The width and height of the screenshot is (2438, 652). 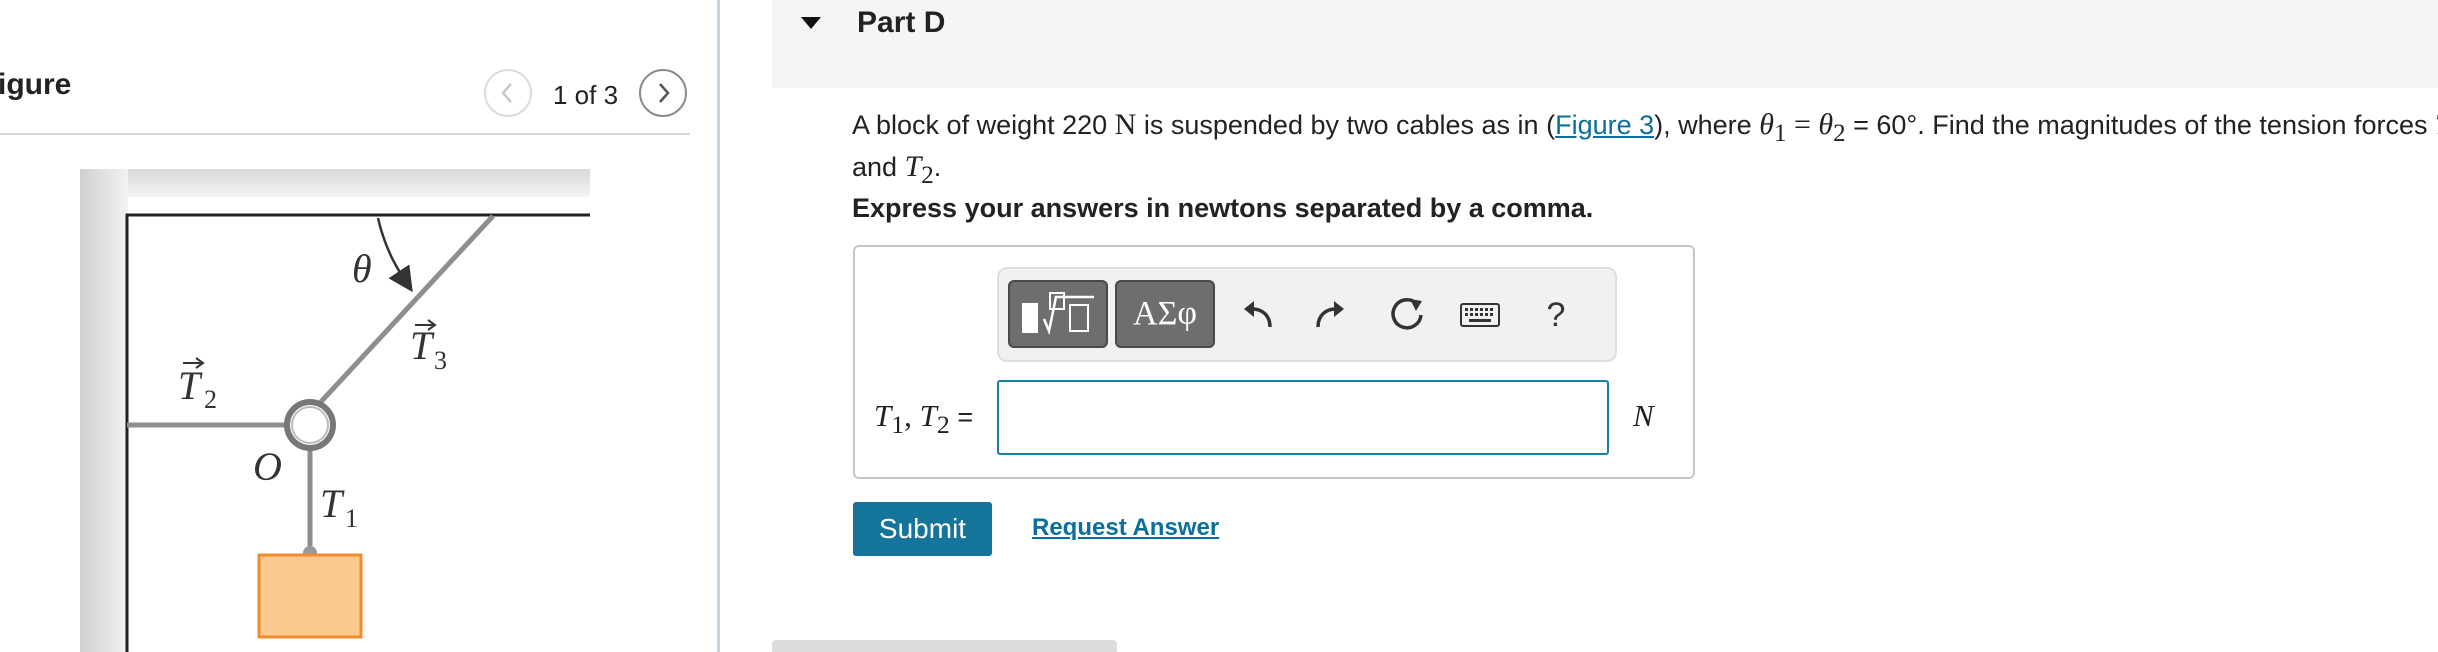 I want to click on help-button: ?, so click(x=1556, y=315).